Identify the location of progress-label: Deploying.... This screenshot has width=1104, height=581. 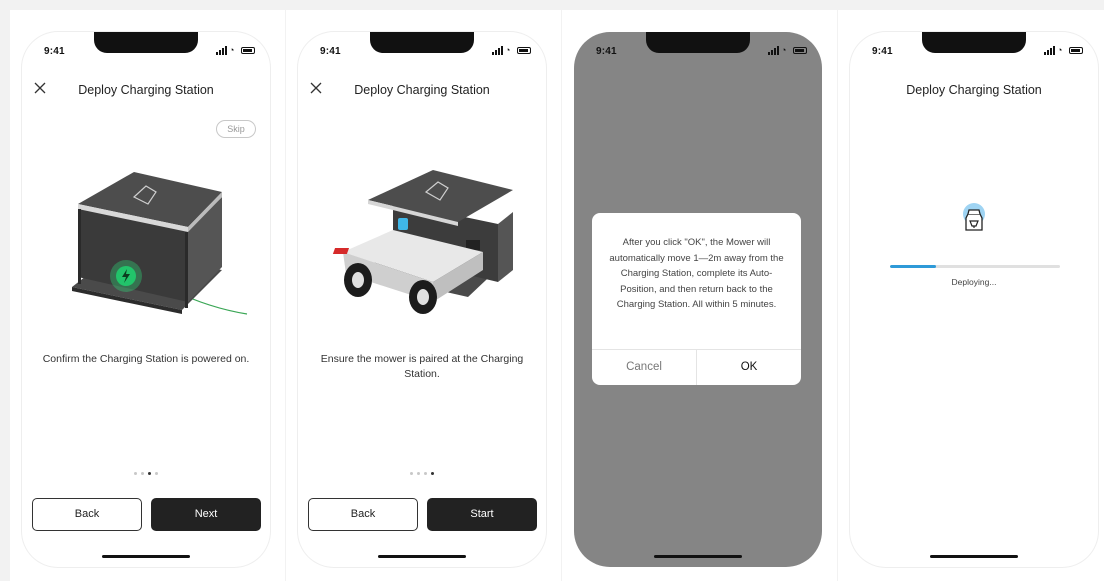
(974, 282).